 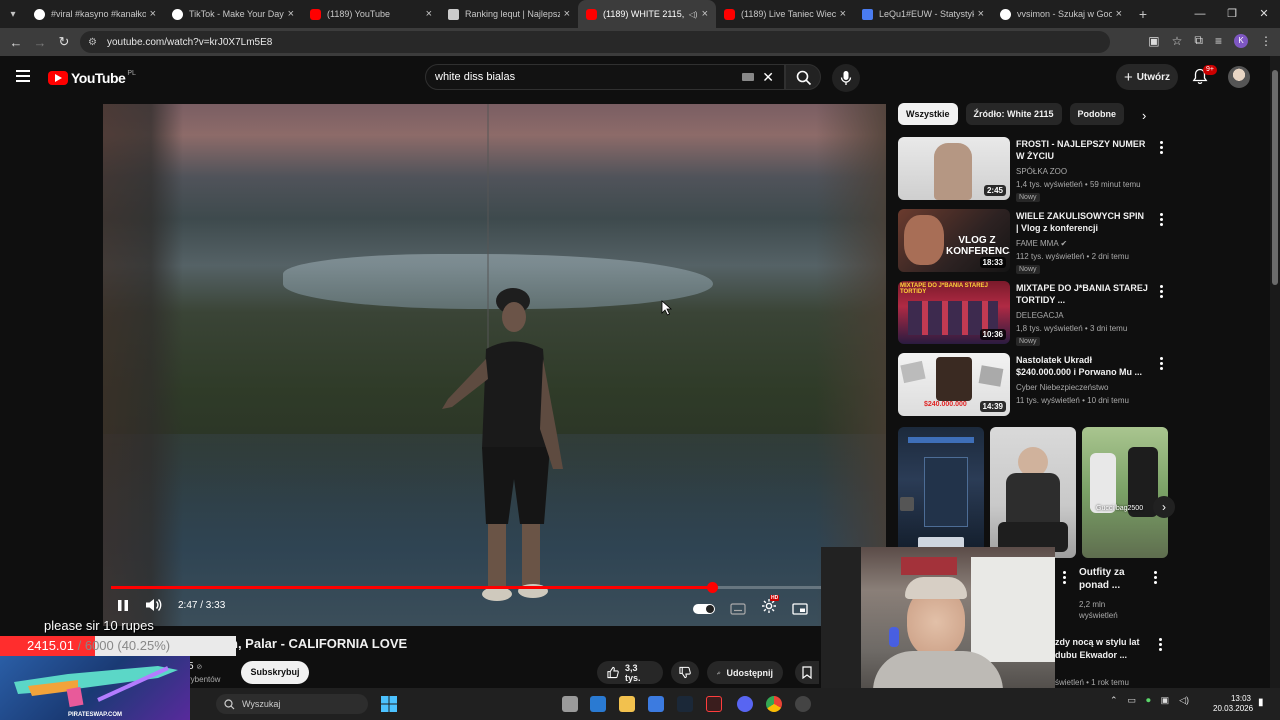 What do you see at coordinates (770, 607) in the screenshot?
I see `settings-button: HD` at bounding box center [770, 607].